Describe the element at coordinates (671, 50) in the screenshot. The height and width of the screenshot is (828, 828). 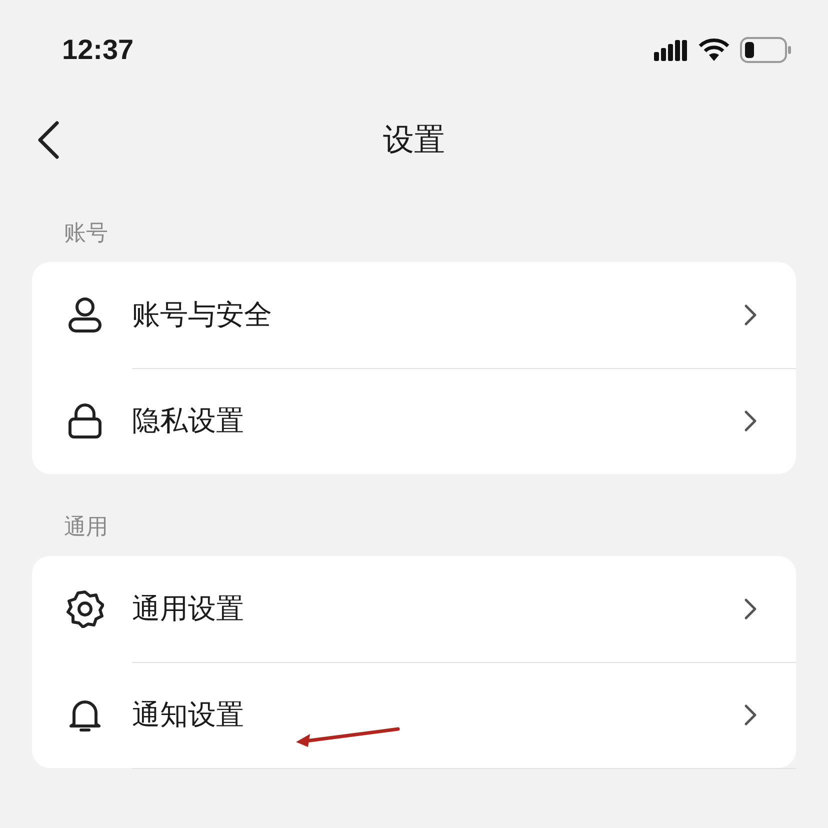
I see `signal-icon` at that location.